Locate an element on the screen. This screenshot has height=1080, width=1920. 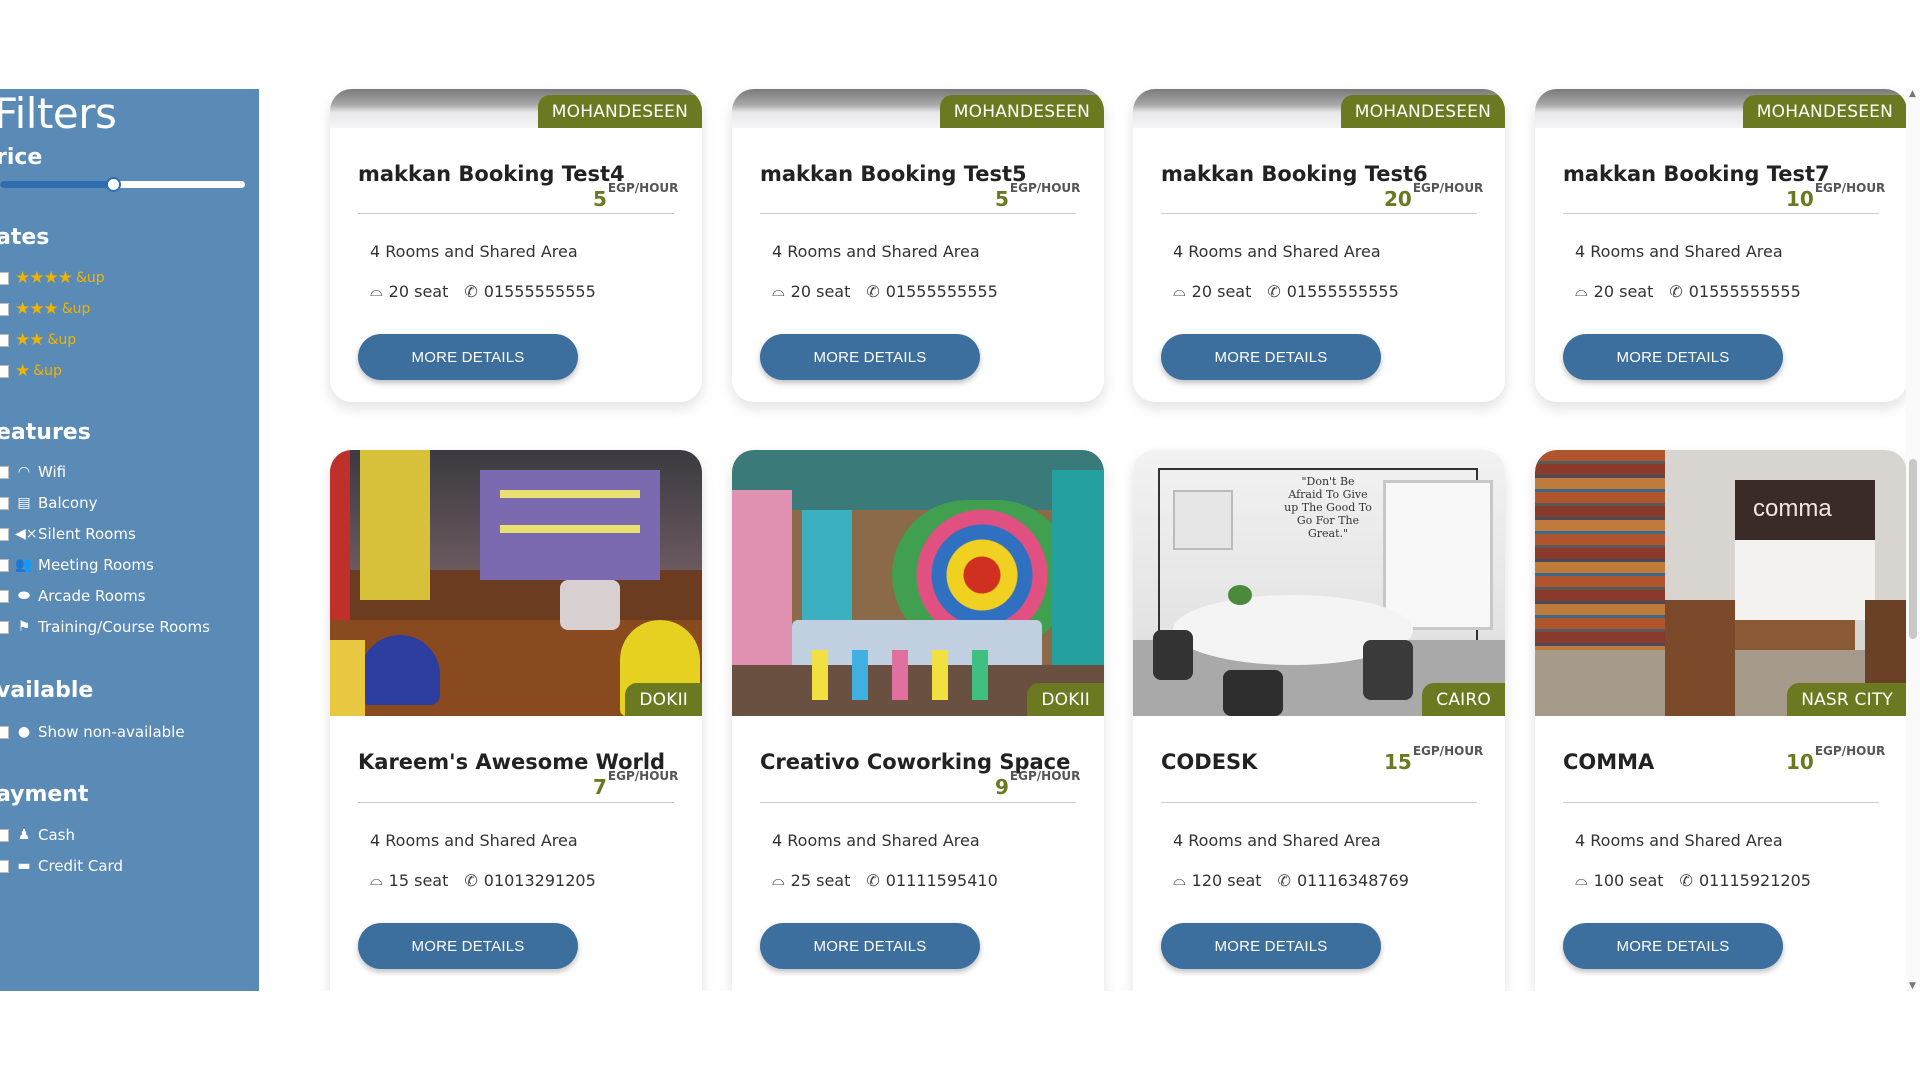
space-name: makkan Booking Test7 is located at coordinates (1696, 174).